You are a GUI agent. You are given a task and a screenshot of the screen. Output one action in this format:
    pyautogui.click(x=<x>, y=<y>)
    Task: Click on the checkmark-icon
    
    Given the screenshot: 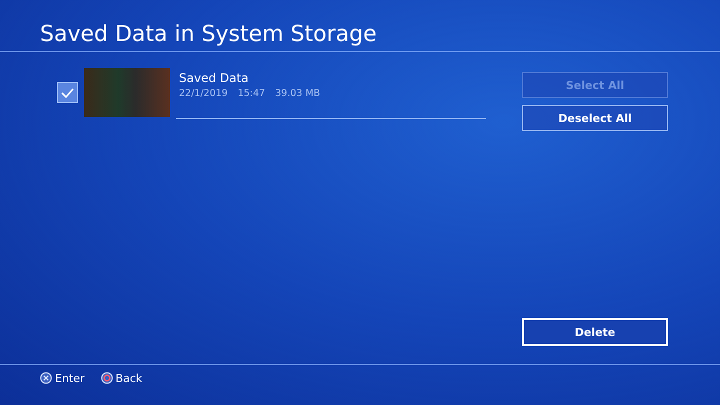 What is the action you would take?
    pyautogui.click(x=67, y=93)
    